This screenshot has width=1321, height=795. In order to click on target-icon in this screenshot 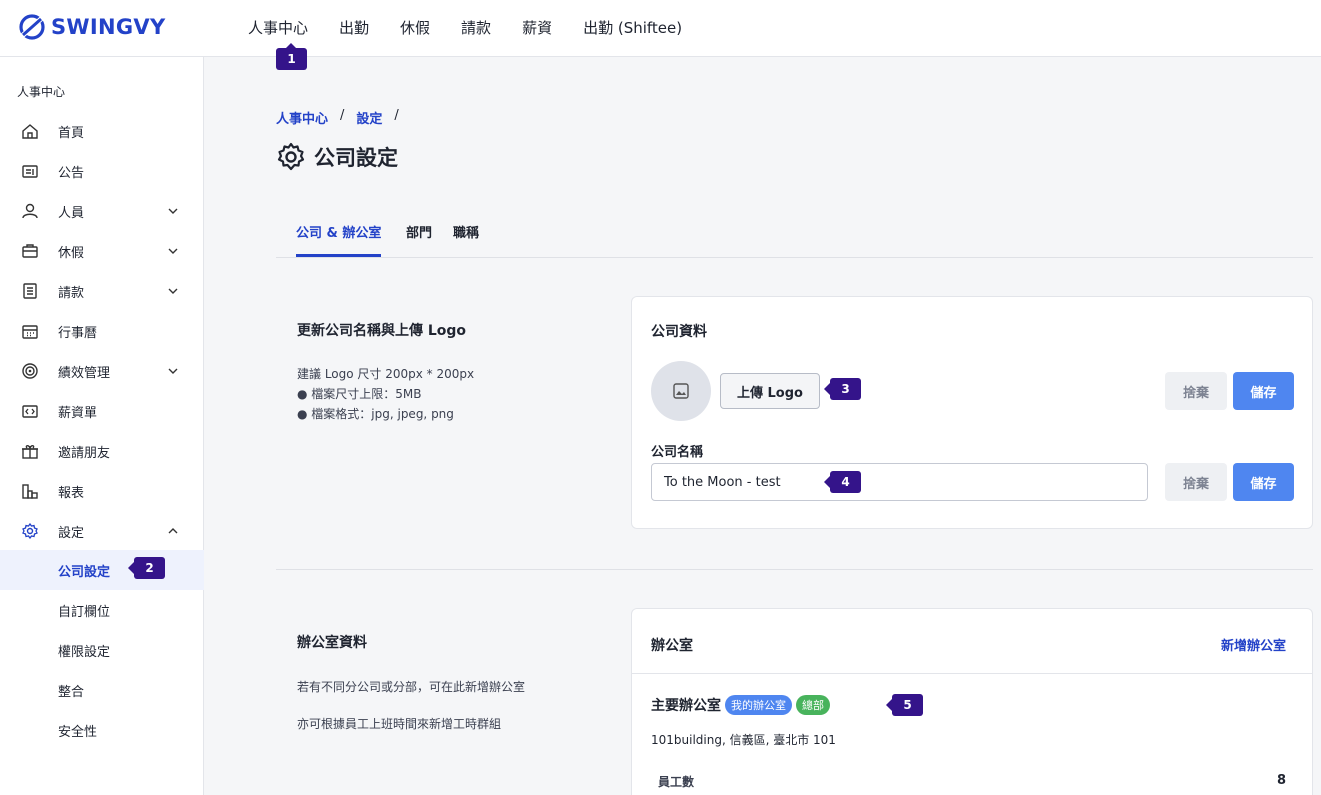, I will do `click(30, 371)`.